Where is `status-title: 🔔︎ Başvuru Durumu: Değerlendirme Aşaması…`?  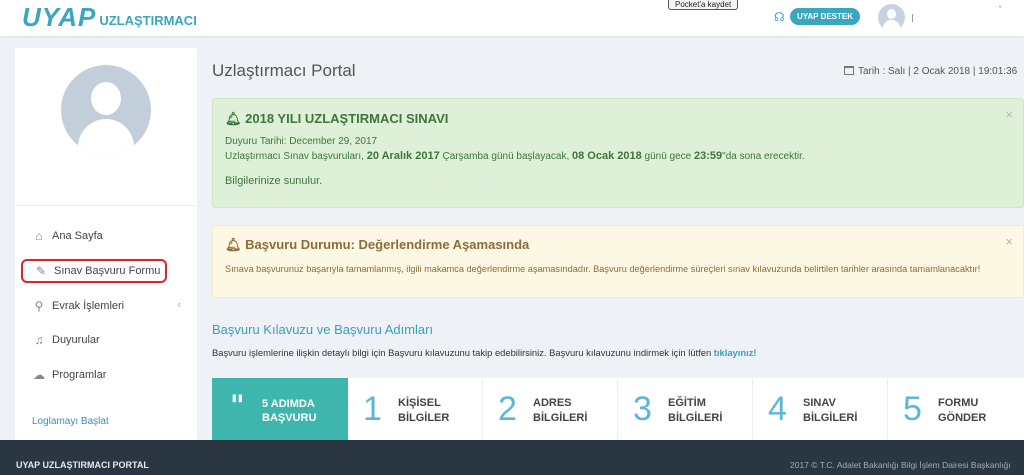 status-title: 🔔︎ Başvuru Durumu: Değerlendirme Aşaması… is located at coordinates (377, 244).